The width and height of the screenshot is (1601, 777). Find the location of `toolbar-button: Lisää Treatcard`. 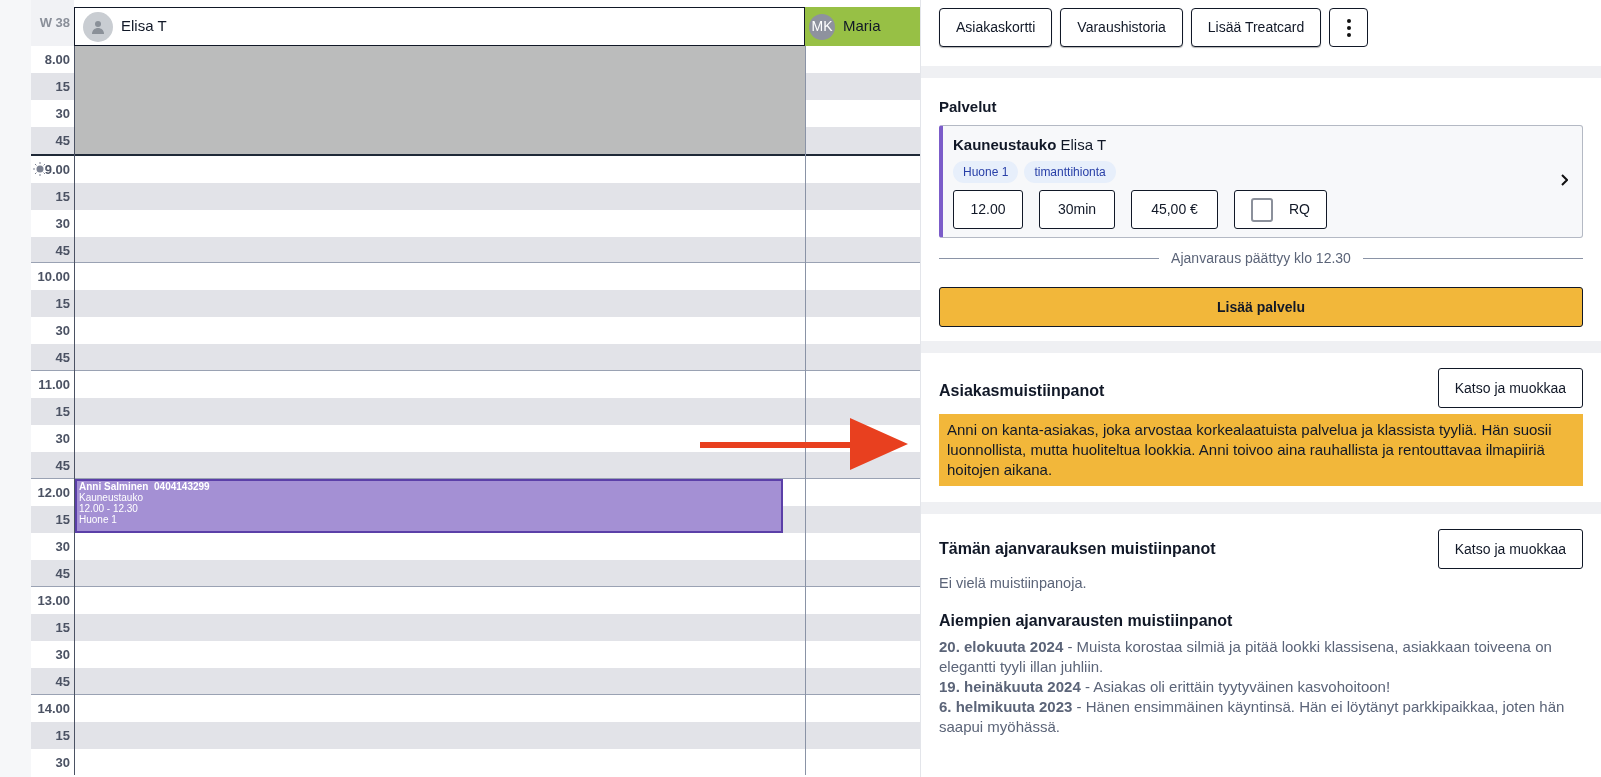

toolbar-button: Lisää Treatcard is located at coordinates (1256, 27).